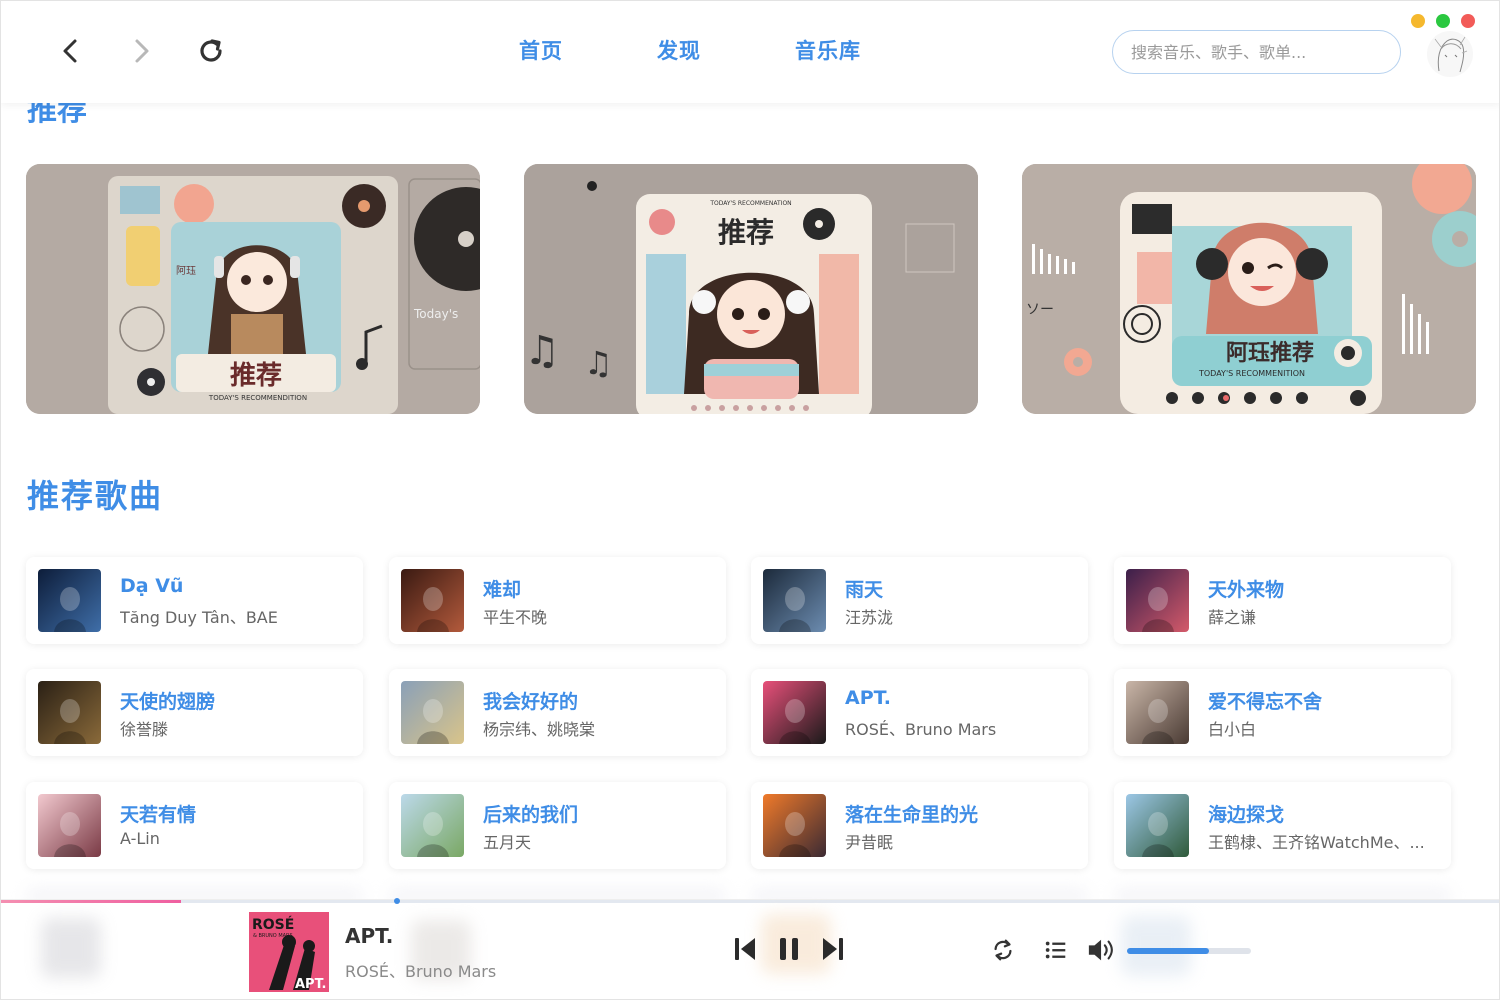  I want to click on song-card: Dạ Vũ Tăng Duy Tân、BAE, so click(194, 600).